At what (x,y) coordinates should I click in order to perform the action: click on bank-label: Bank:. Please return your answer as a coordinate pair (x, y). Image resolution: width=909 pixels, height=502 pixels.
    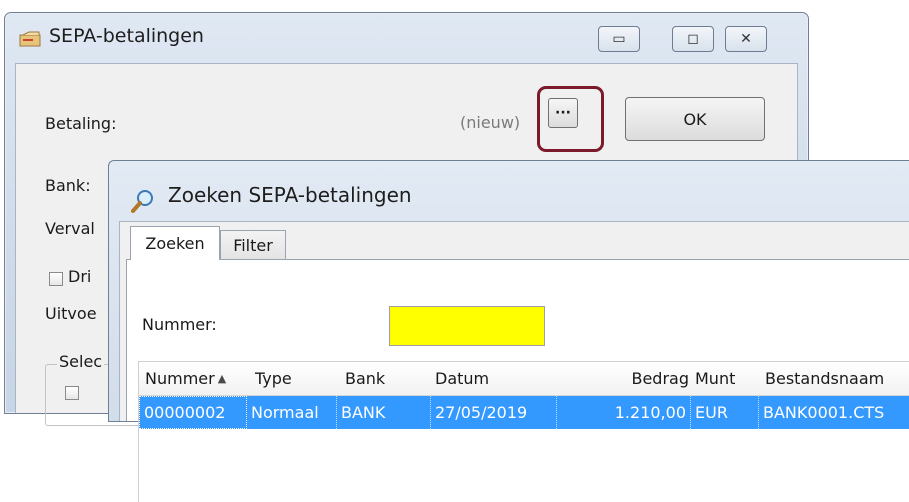
    Looking at the image, I should click on (68, 185).